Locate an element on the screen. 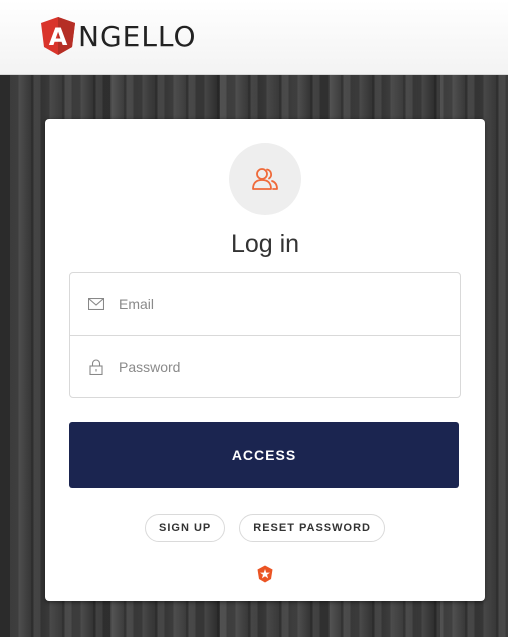 The image size is (508, 637). reset-password-button: RESET PASSWORD is located at coordinates (312, 528).